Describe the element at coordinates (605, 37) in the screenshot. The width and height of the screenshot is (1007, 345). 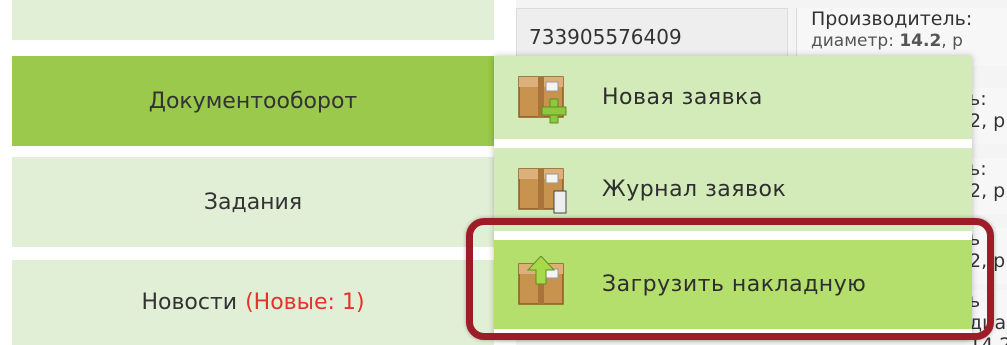
I see `code-text: 733905576409` at that location.